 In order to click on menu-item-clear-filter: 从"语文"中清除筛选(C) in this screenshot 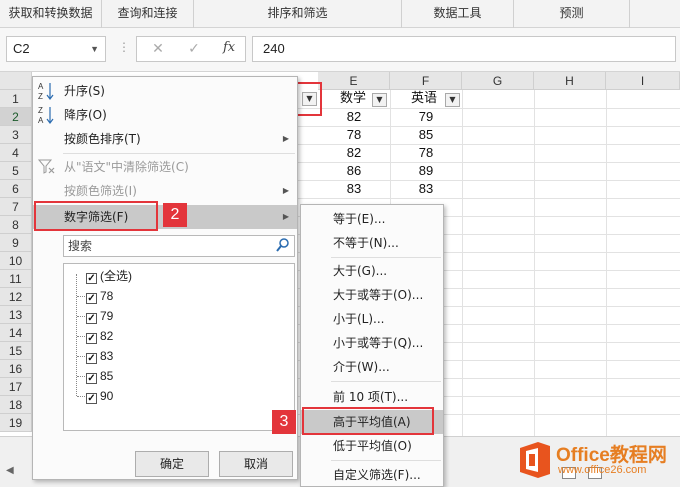, I will do `click(165, 167)`.